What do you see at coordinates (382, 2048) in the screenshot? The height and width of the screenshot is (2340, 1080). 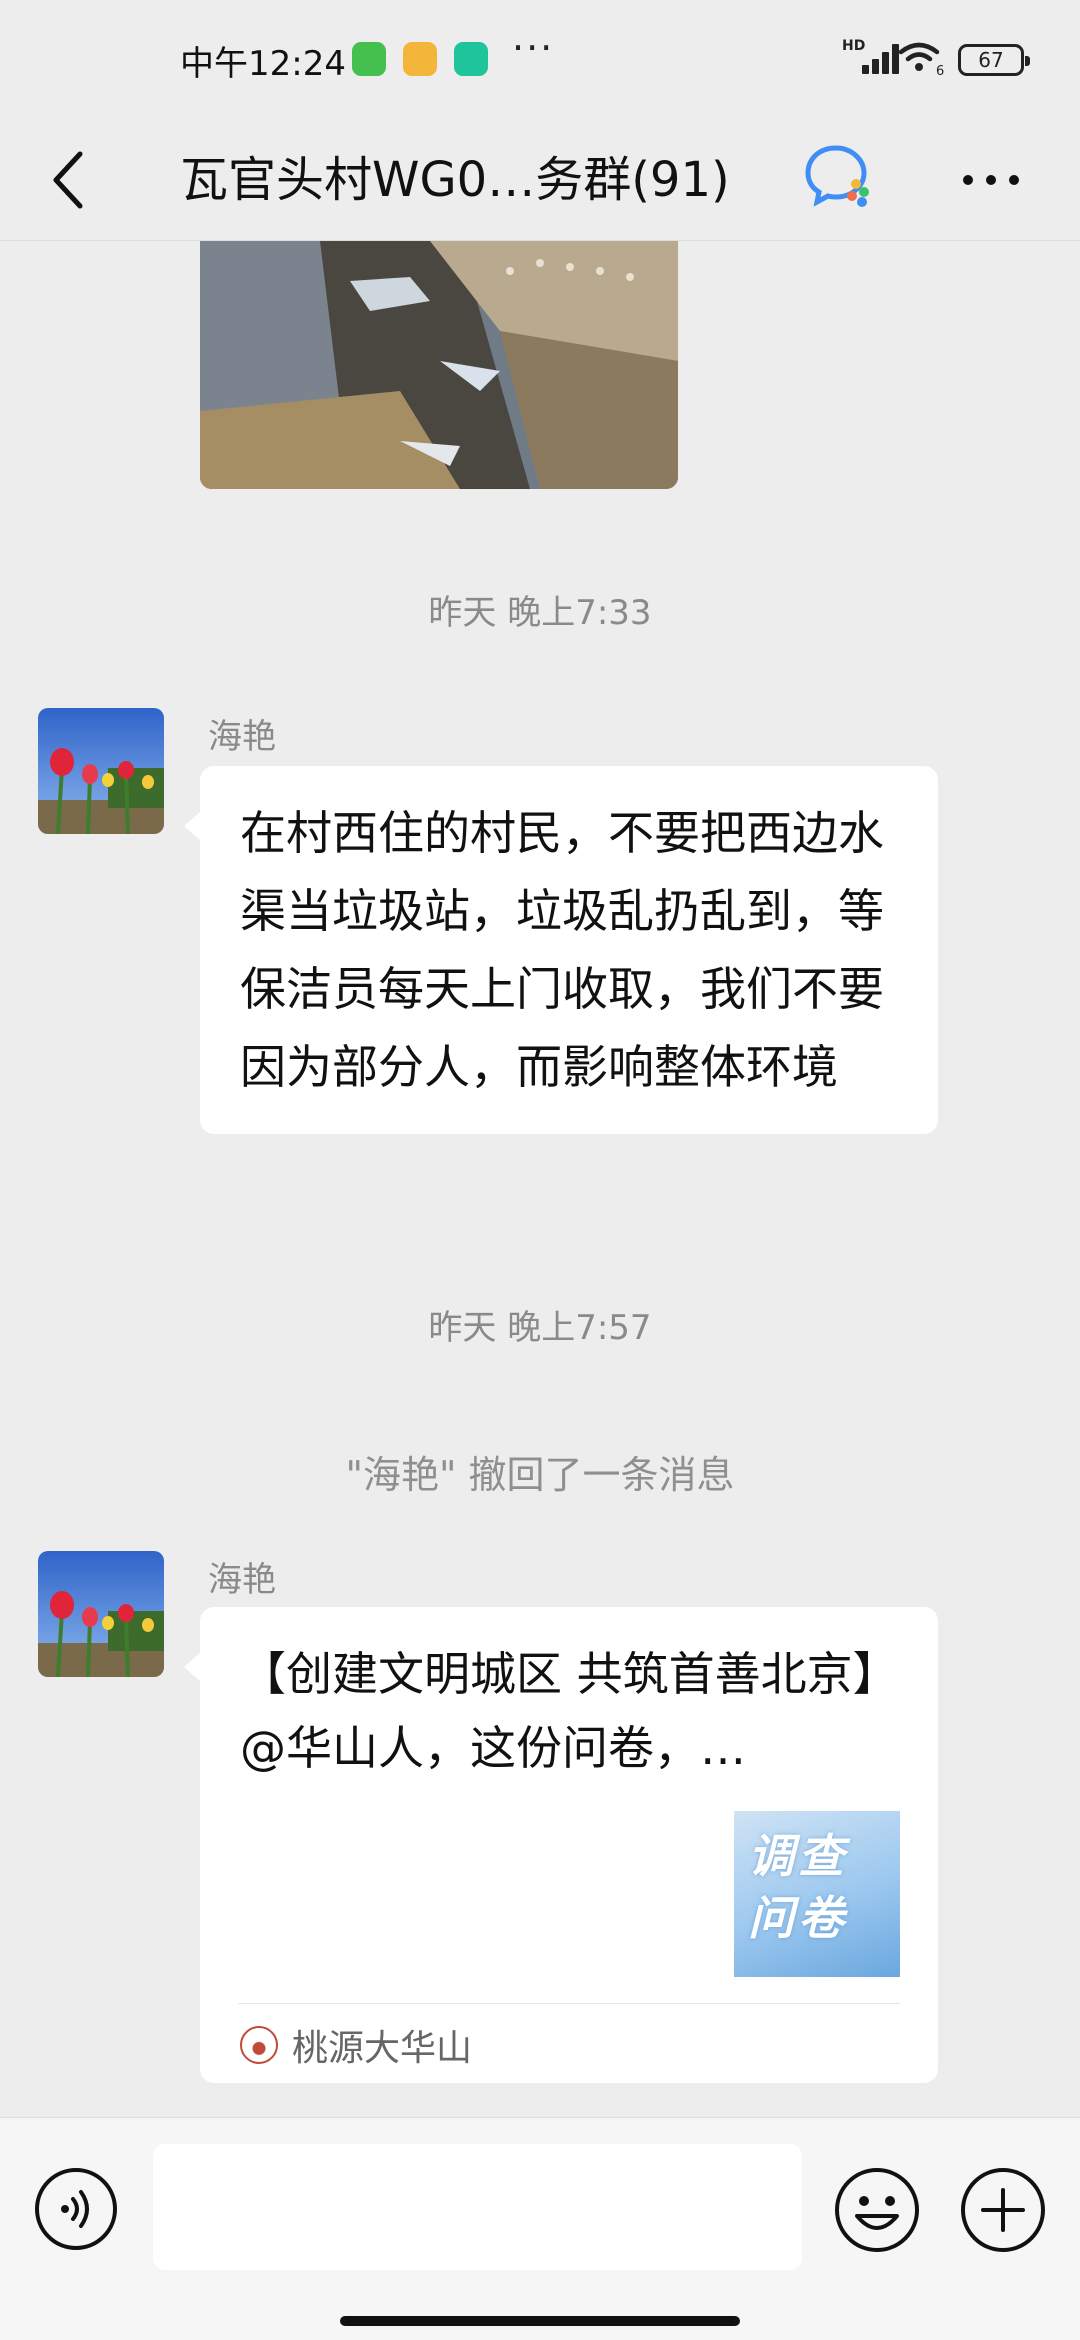 I see `card-source-name: 桃源大华山` at bounding box center [382, 2048].